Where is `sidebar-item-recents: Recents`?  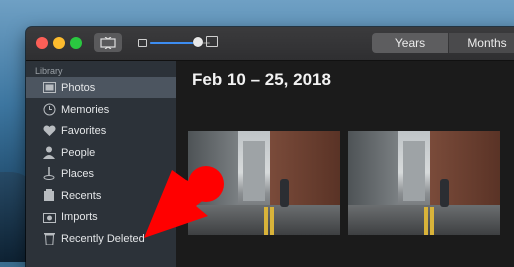 sidebar-item-recents: Recents is located at coordinates (101, 195).